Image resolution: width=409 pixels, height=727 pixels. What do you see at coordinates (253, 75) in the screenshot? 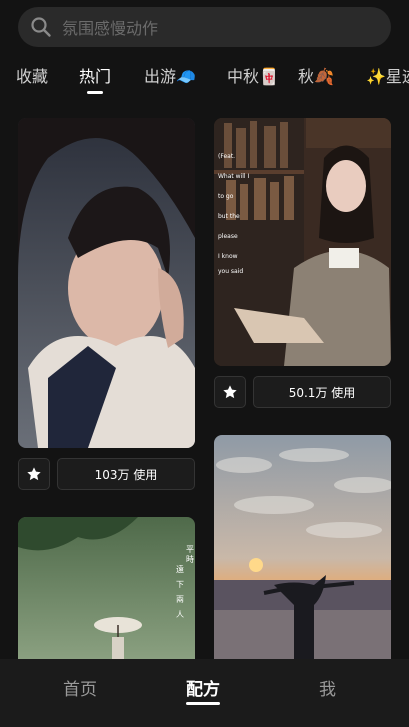
I see `tab-mid-autumn: 中秋🀄` at bounding box center [253, 75].